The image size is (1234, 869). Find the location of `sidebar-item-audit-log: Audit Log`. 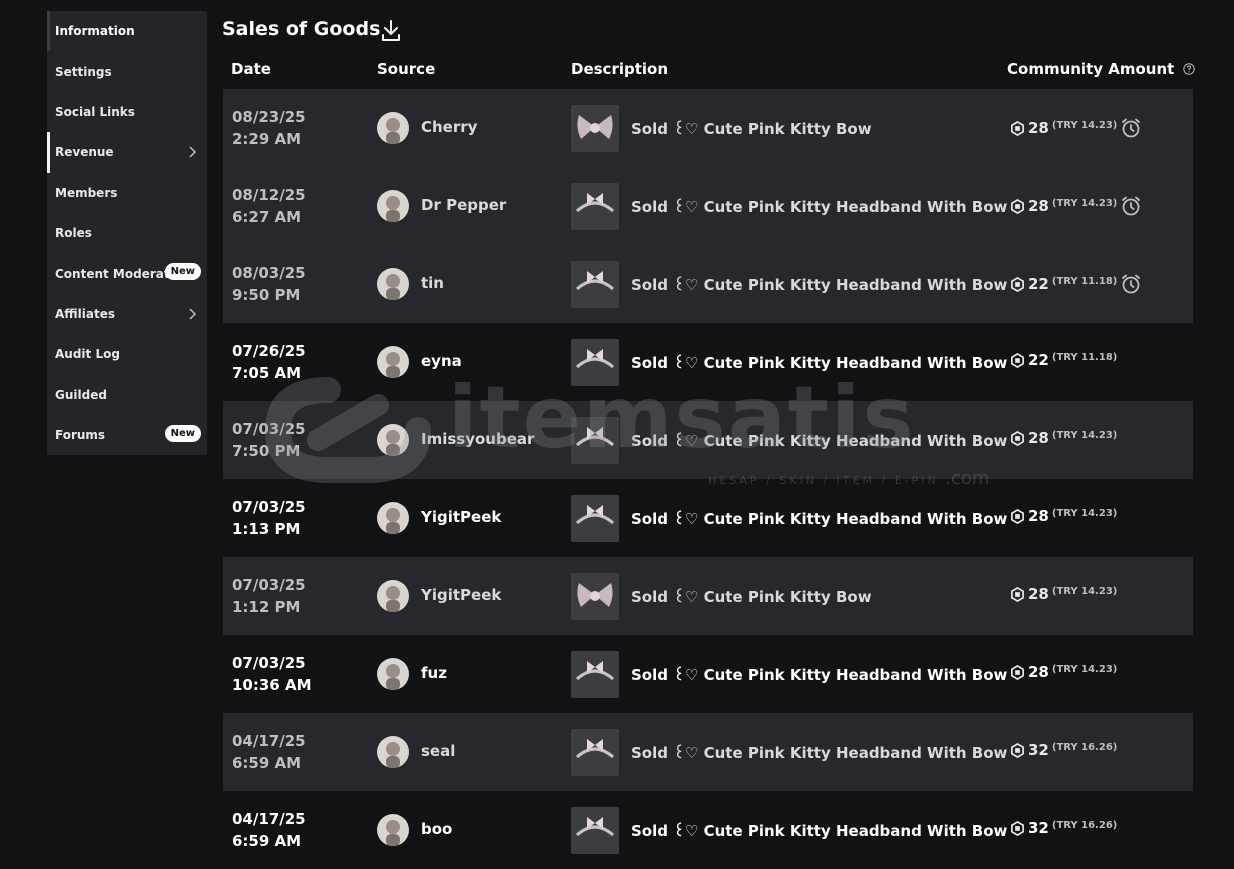

sidebar-item-audit-log: Audit Log is located at coordinates (127, 354).